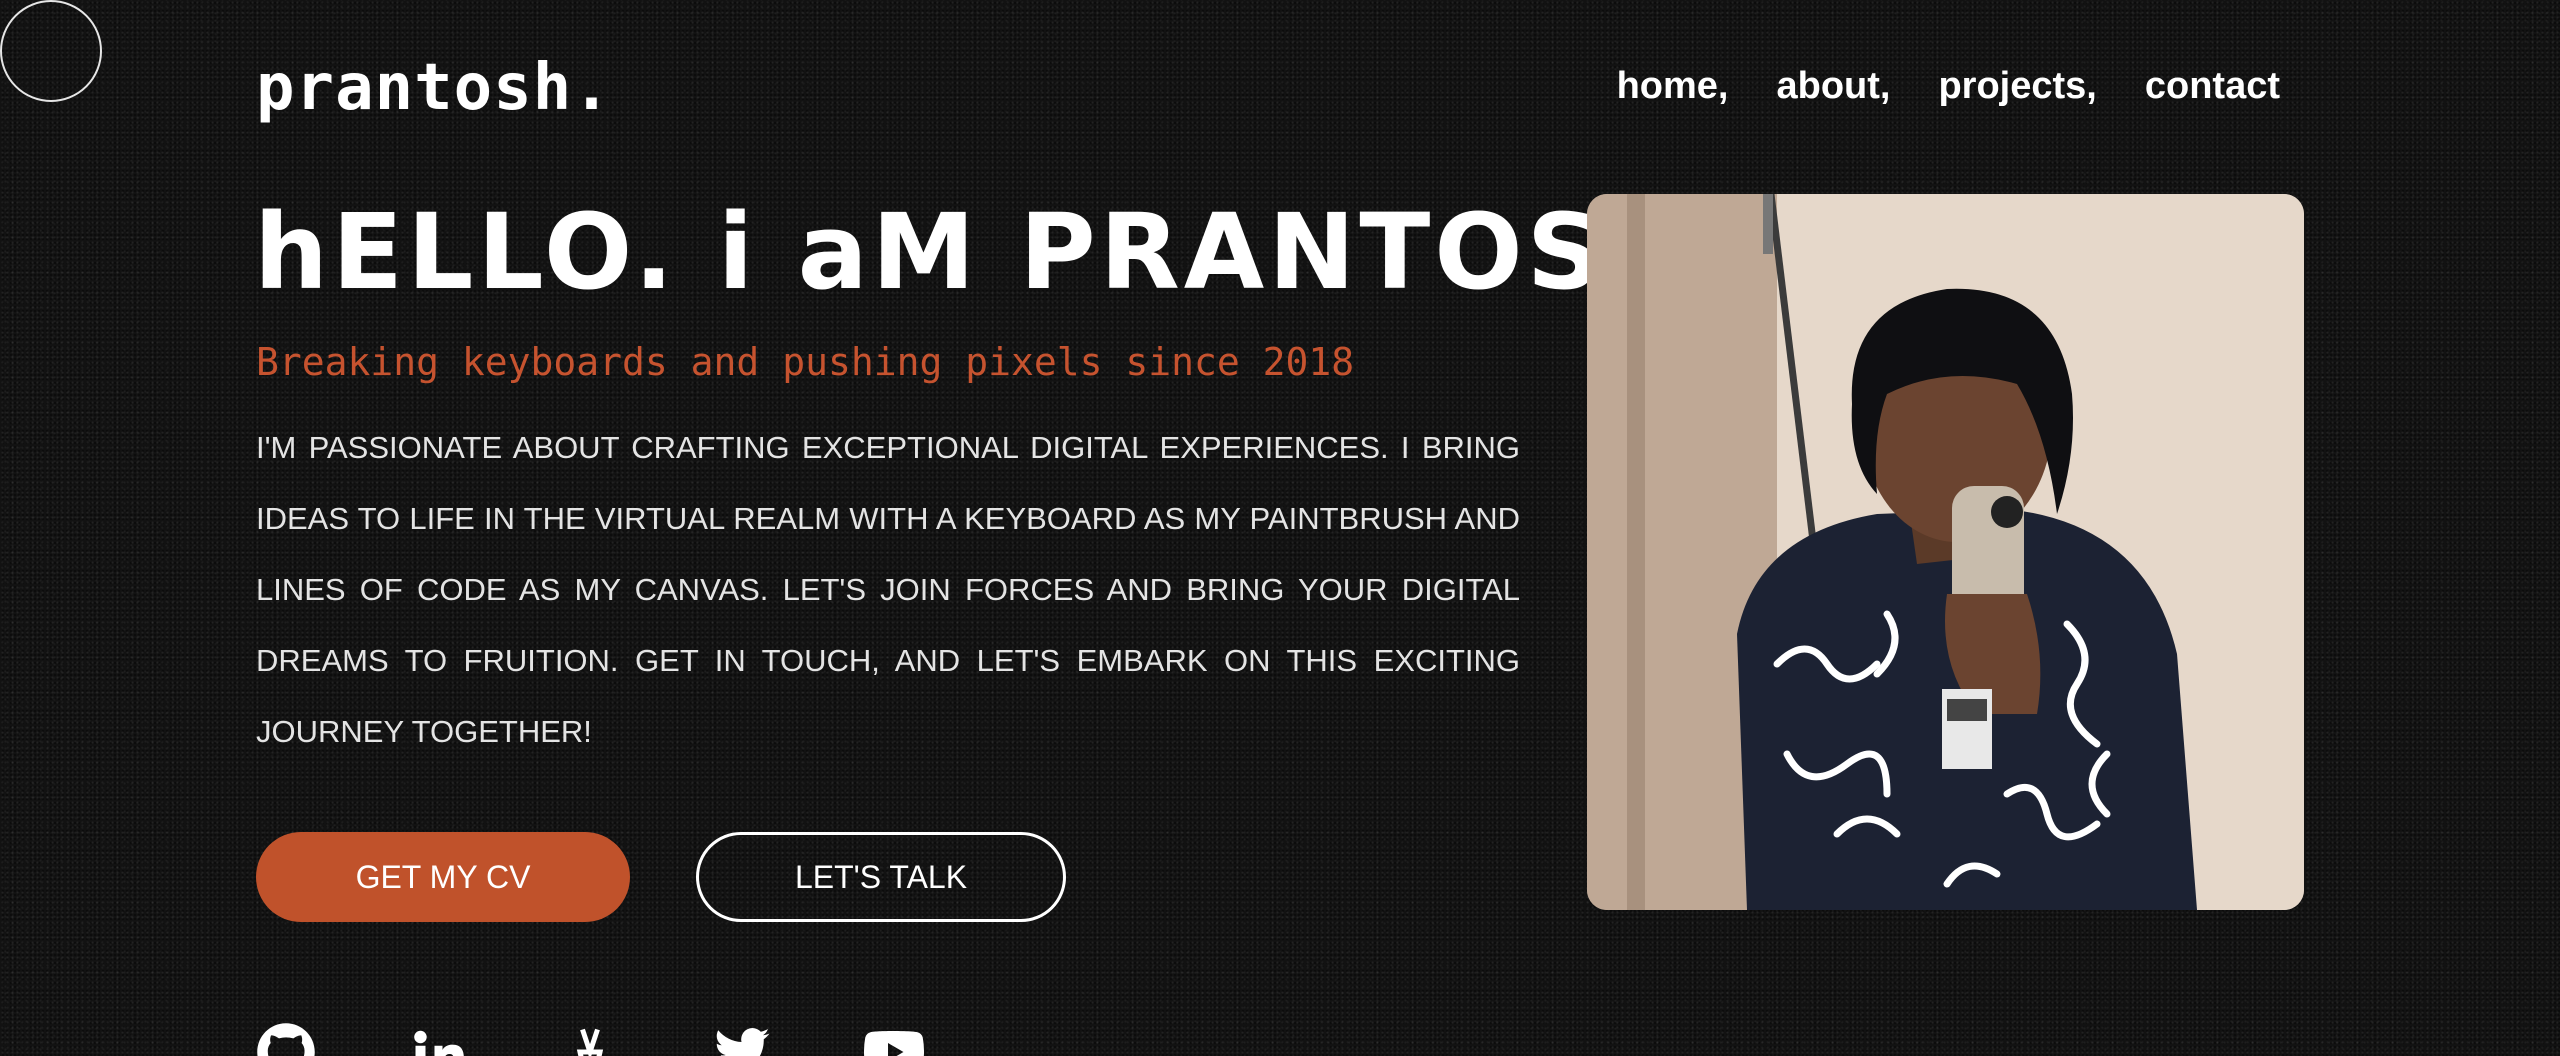  What do you see at coordinates (443, 877) in the screenshot?
I see `get-cv-button: GET MY CV` at bounding box center [443, 877].